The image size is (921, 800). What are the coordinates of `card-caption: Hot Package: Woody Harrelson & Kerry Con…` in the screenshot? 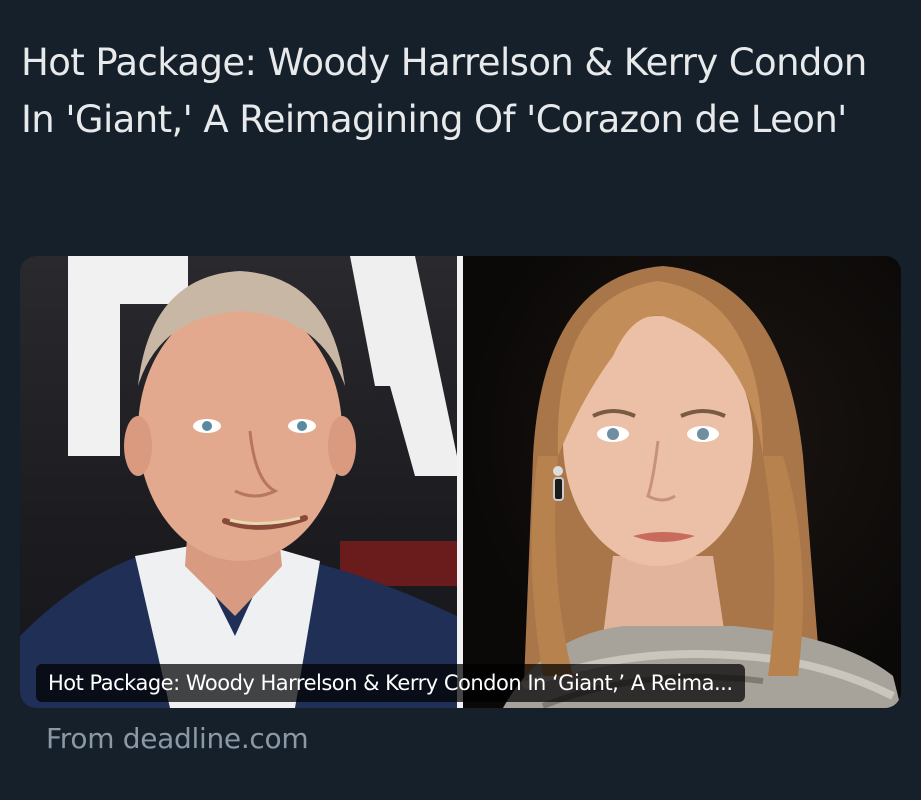 It's located at (390, 683).